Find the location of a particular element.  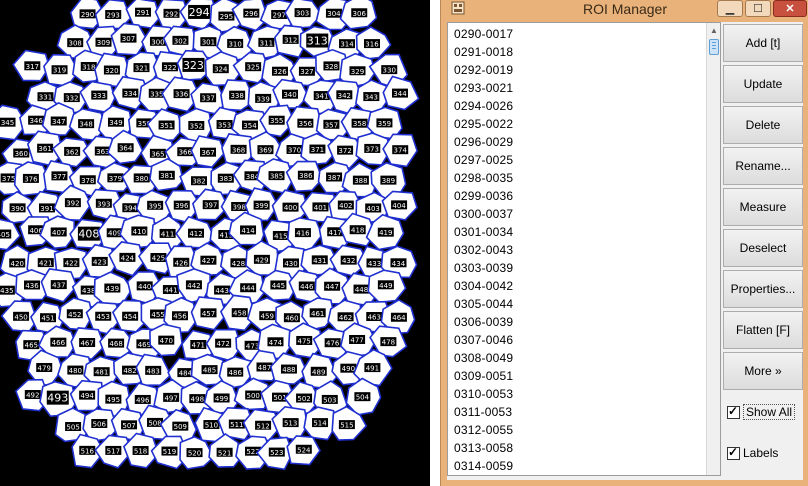

roi-list-item: 0304-0042 is located at coordinates (580, 286).